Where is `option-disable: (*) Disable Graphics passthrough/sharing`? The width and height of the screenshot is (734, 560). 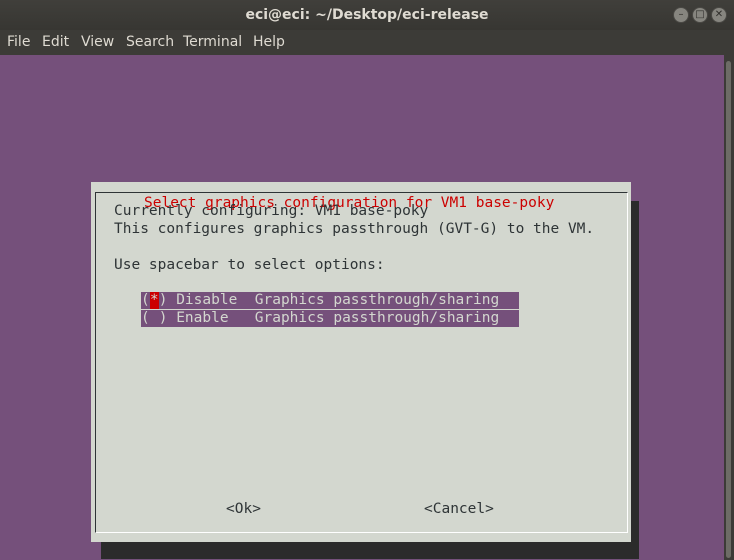
option-disable: (*) Disable Graphics passthrough/sharing is located at coordinates (330, 300).